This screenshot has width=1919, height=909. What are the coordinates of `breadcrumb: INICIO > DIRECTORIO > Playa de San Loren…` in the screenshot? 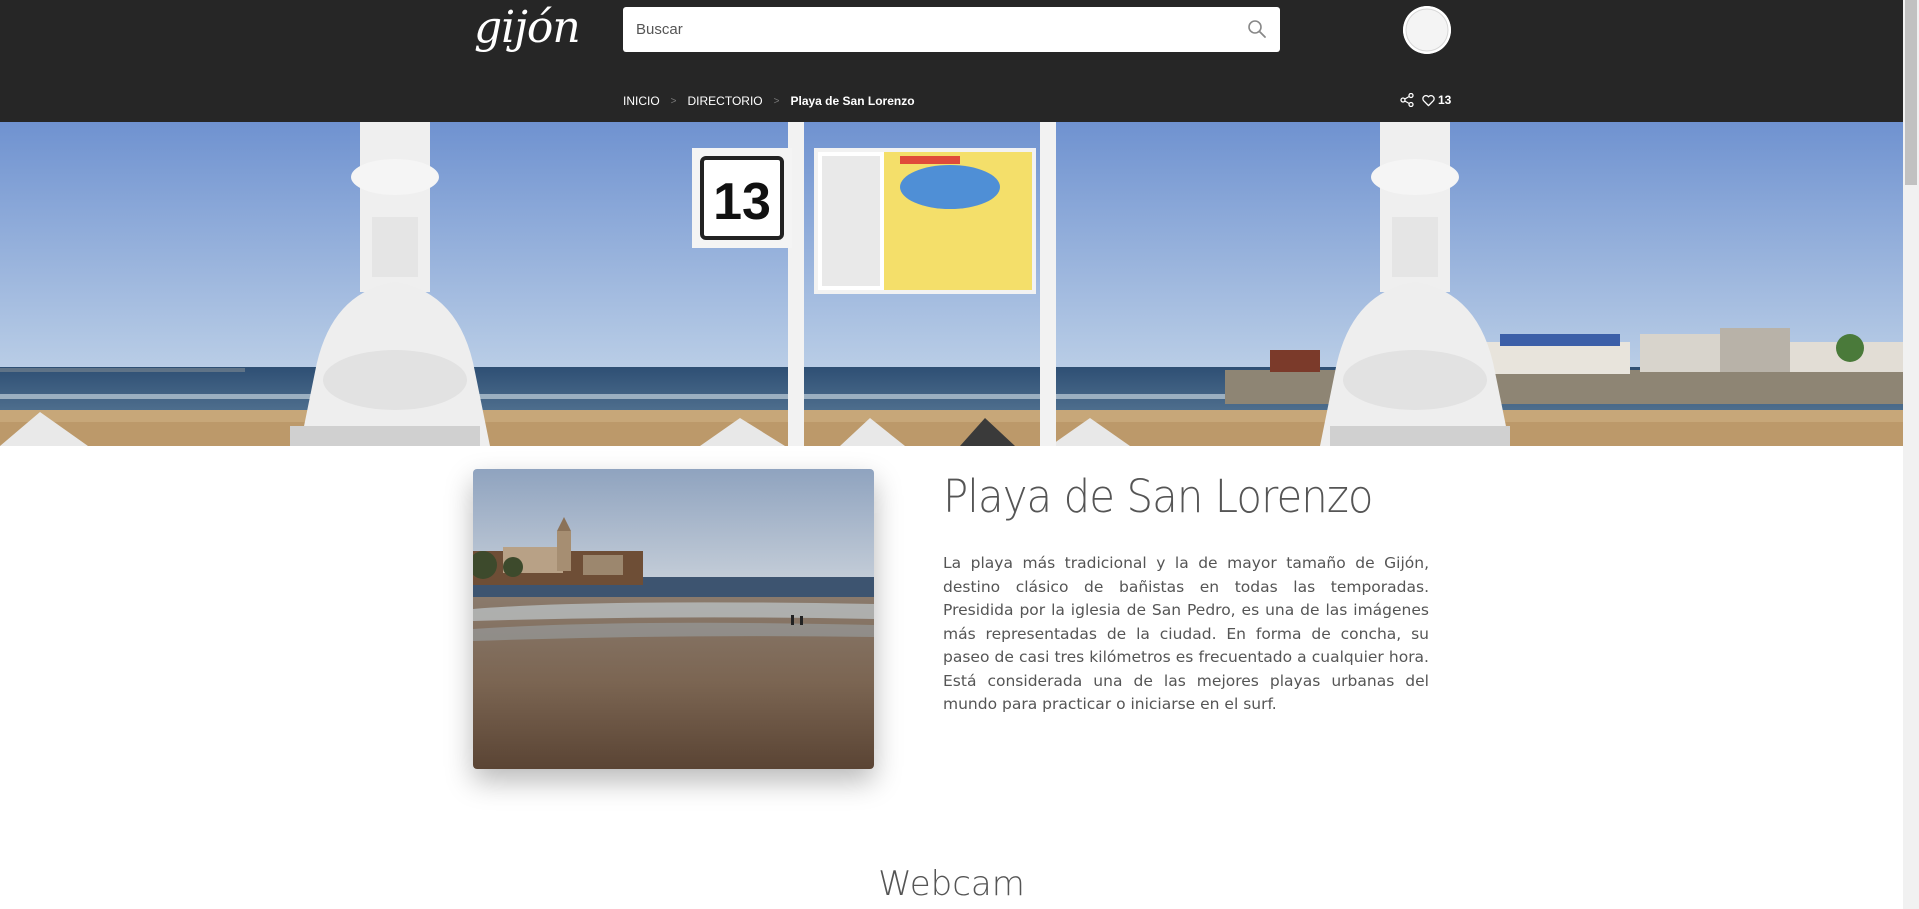 It's located at (769, 101).